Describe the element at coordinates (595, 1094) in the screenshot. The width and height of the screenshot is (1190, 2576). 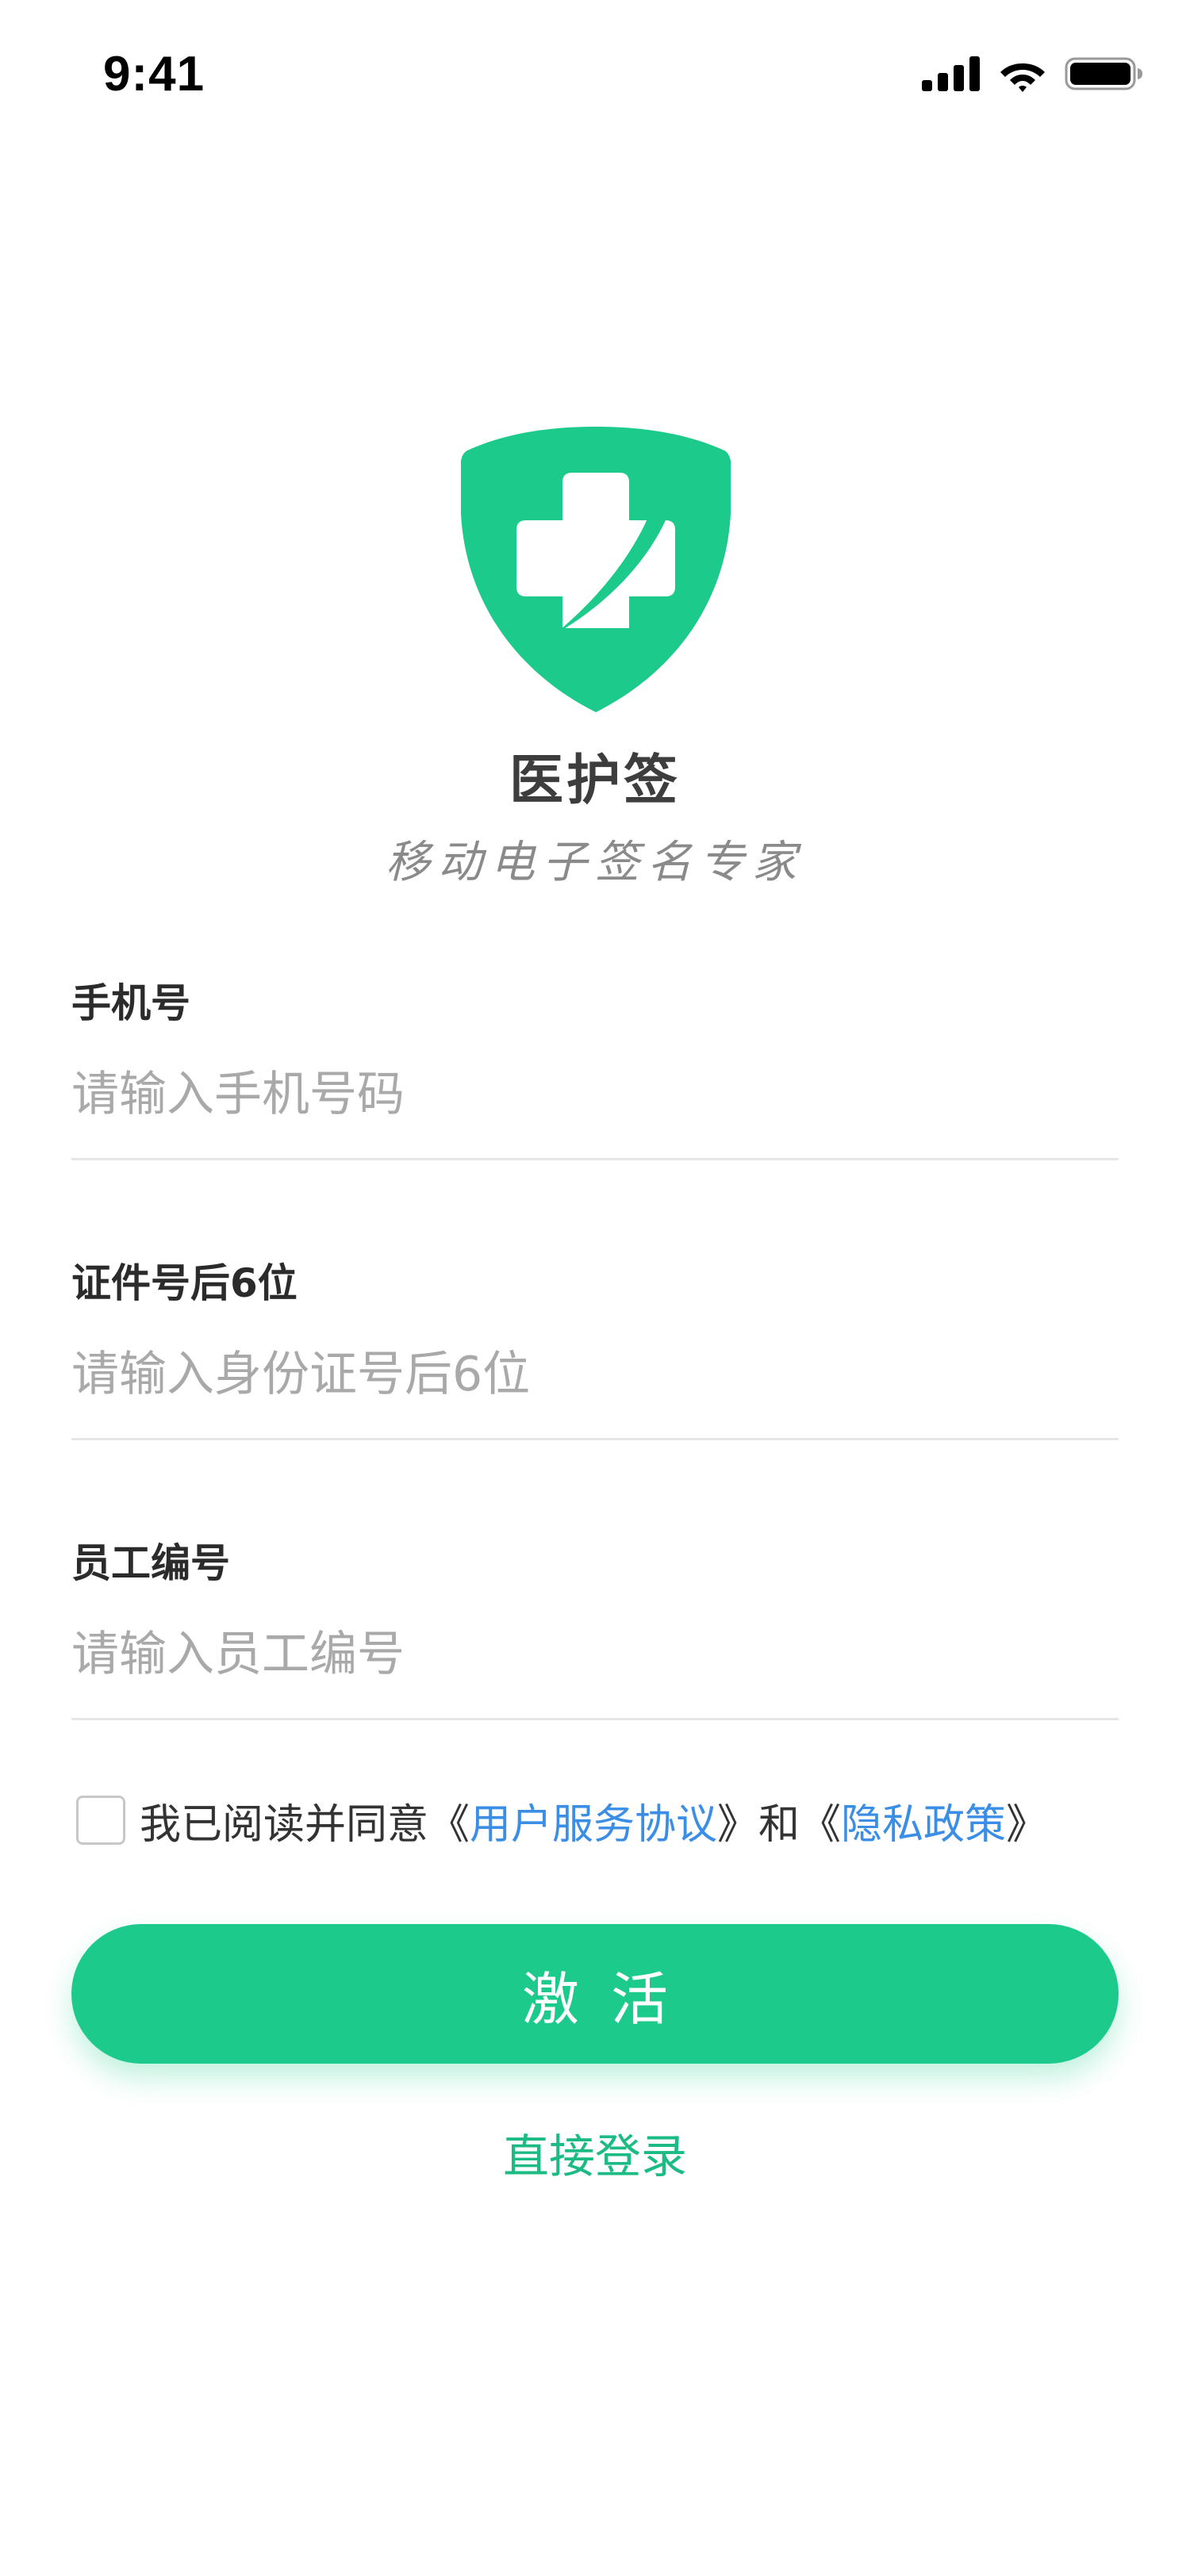
I see `phone-input` at that location.